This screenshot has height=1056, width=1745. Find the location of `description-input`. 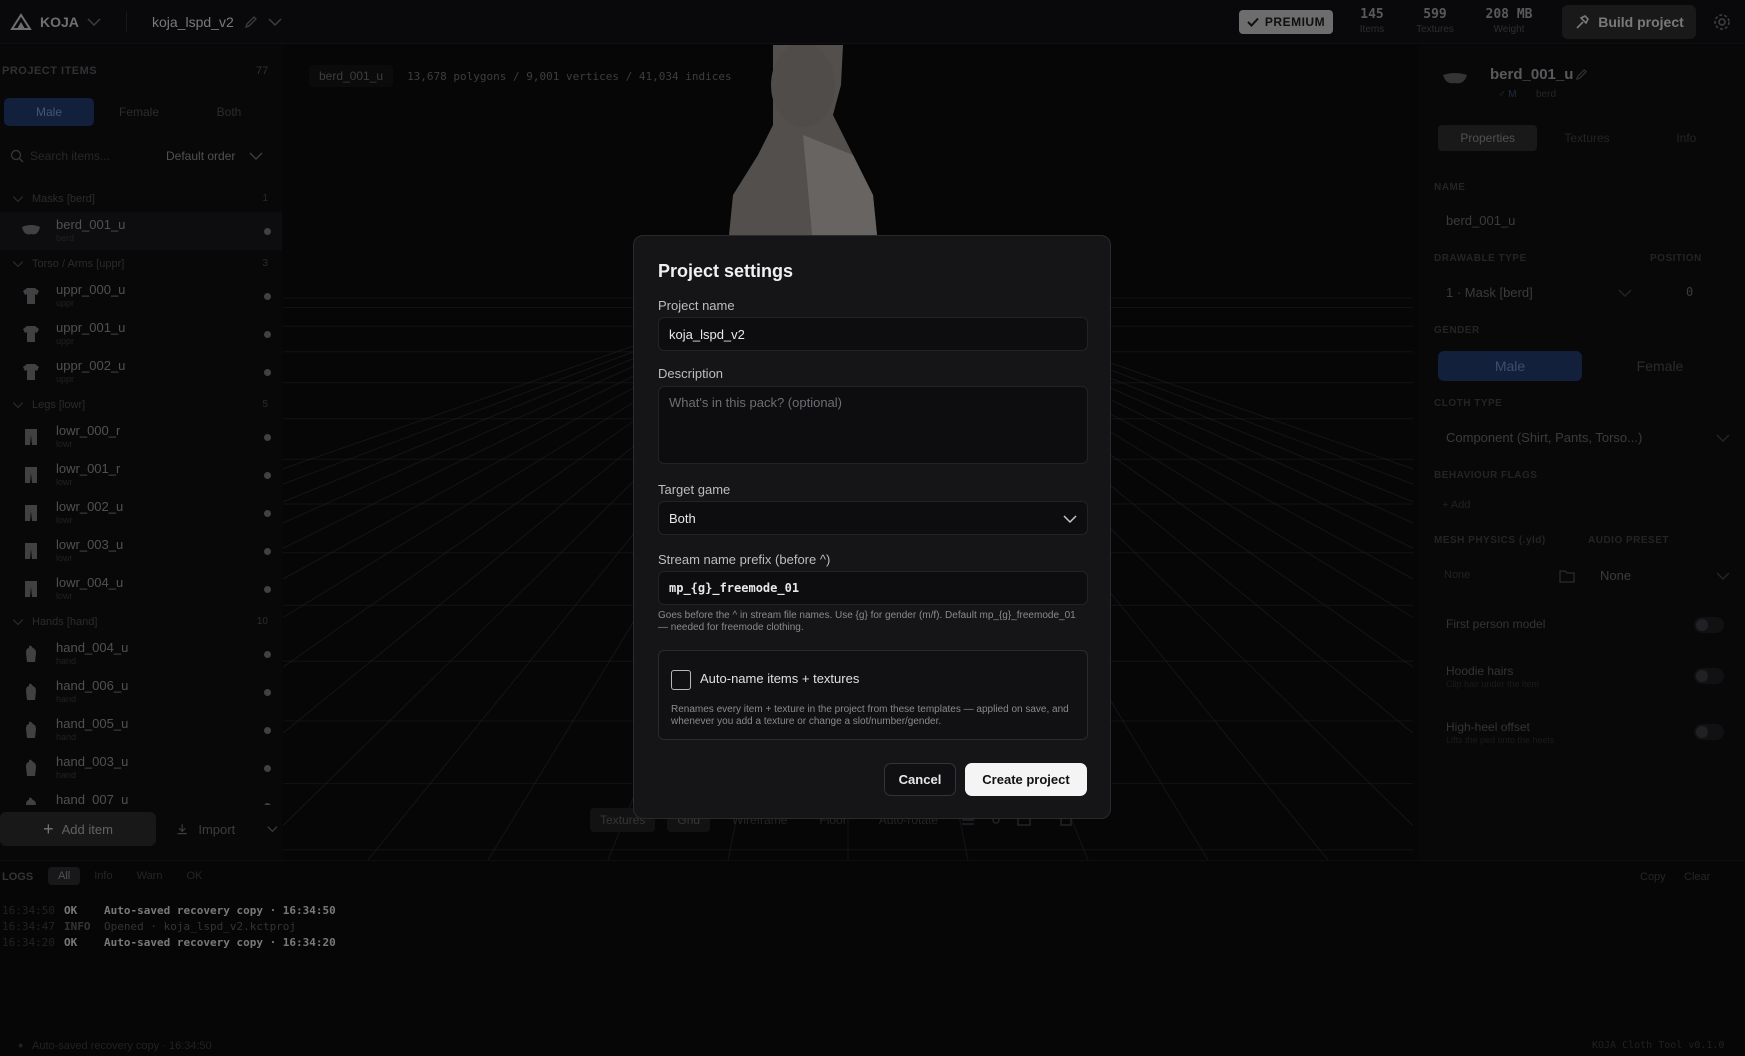

description-input is located at coordinates (873, 425).